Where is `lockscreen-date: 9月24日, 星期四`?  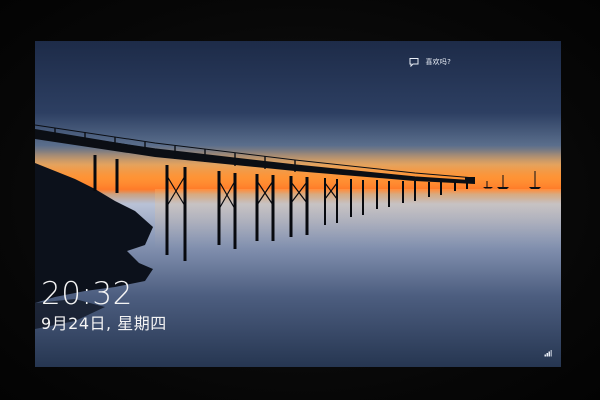 lockscreen-date: 9月24日, 星期四 is located at coordinates (104, 323).